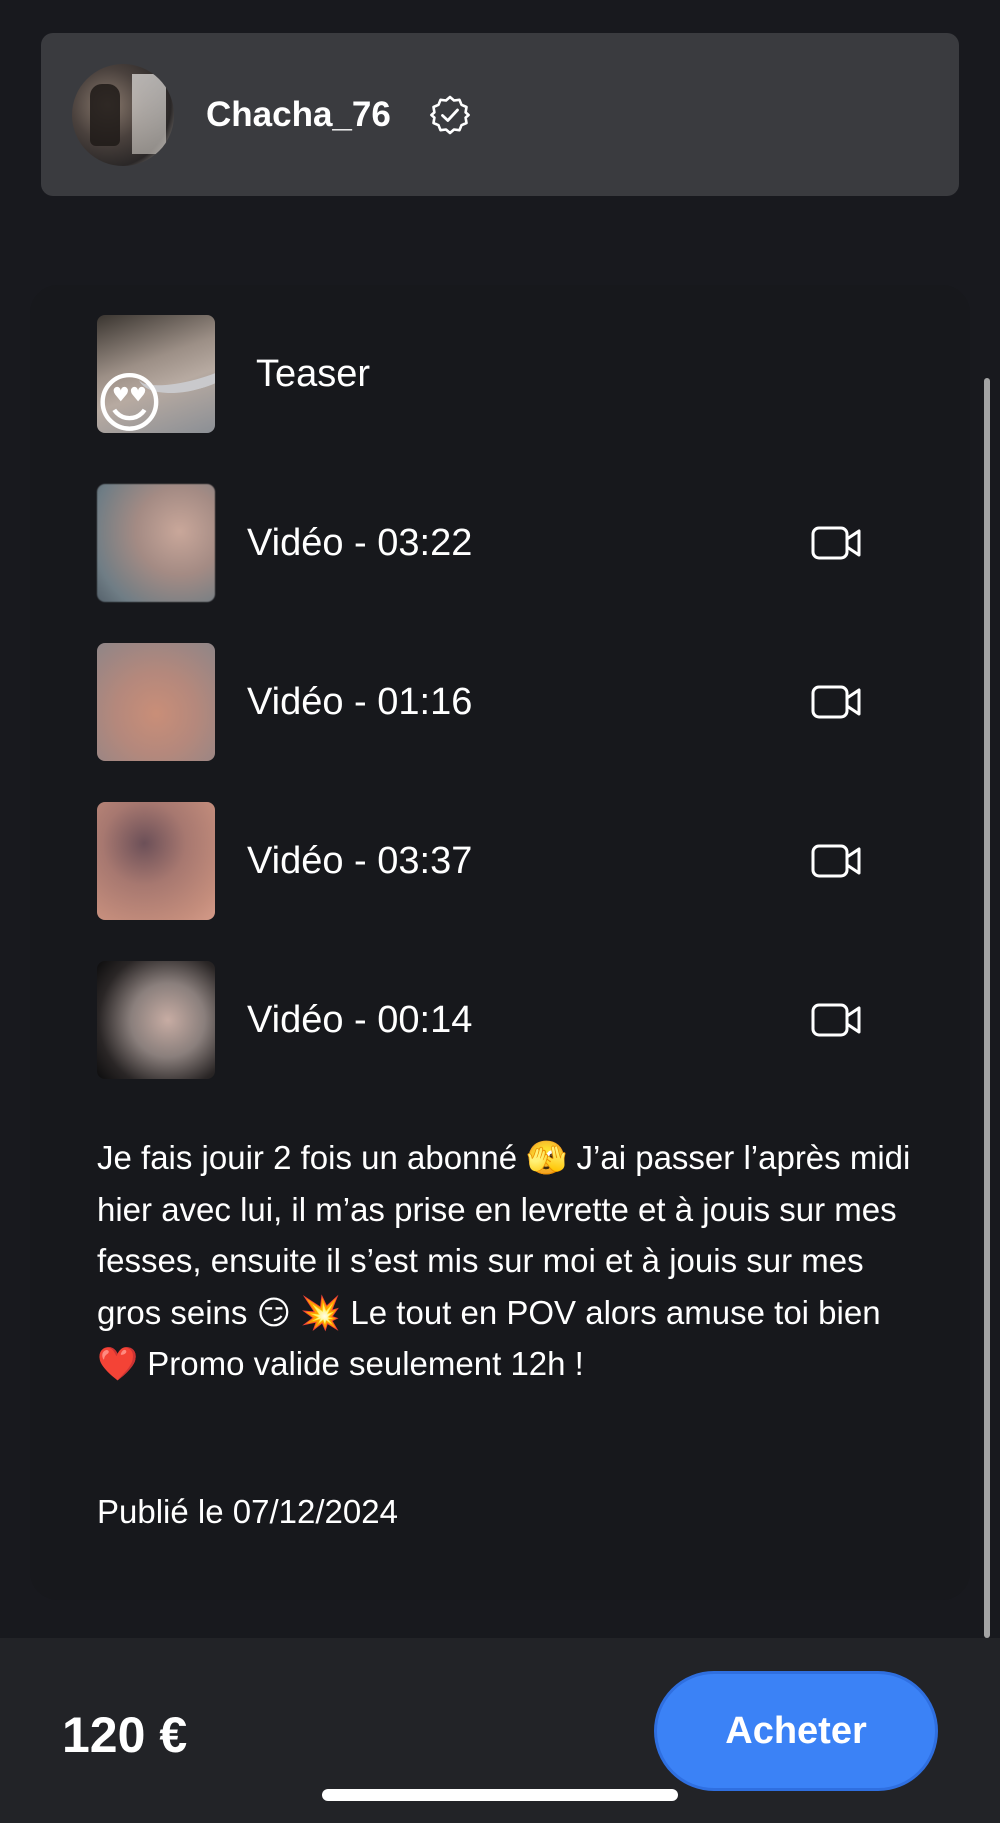 The image size is (1000, 1823). What do you see at coordinates (298, 115) in the screenshot?
I see `creator-username: Chacha_76` at bounding box center [298, 115].